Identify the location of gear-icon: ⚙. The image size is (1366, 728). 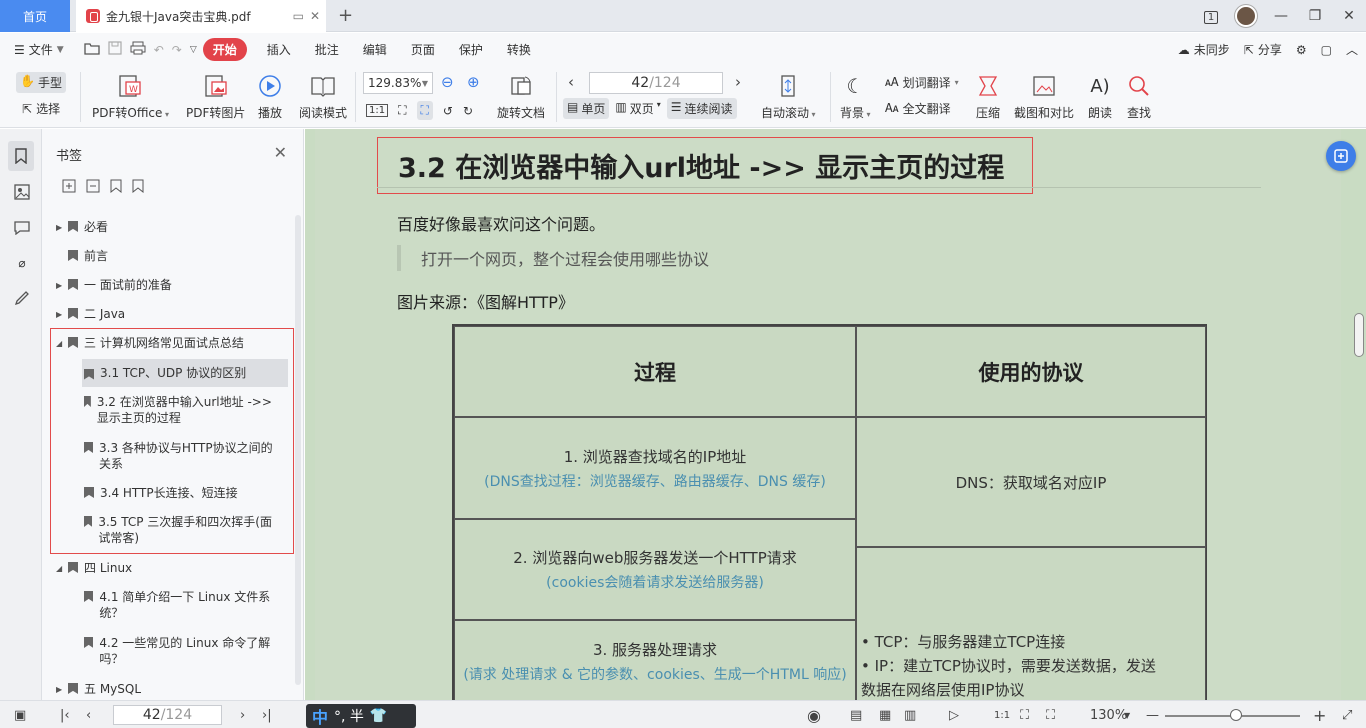
(1301, 50).